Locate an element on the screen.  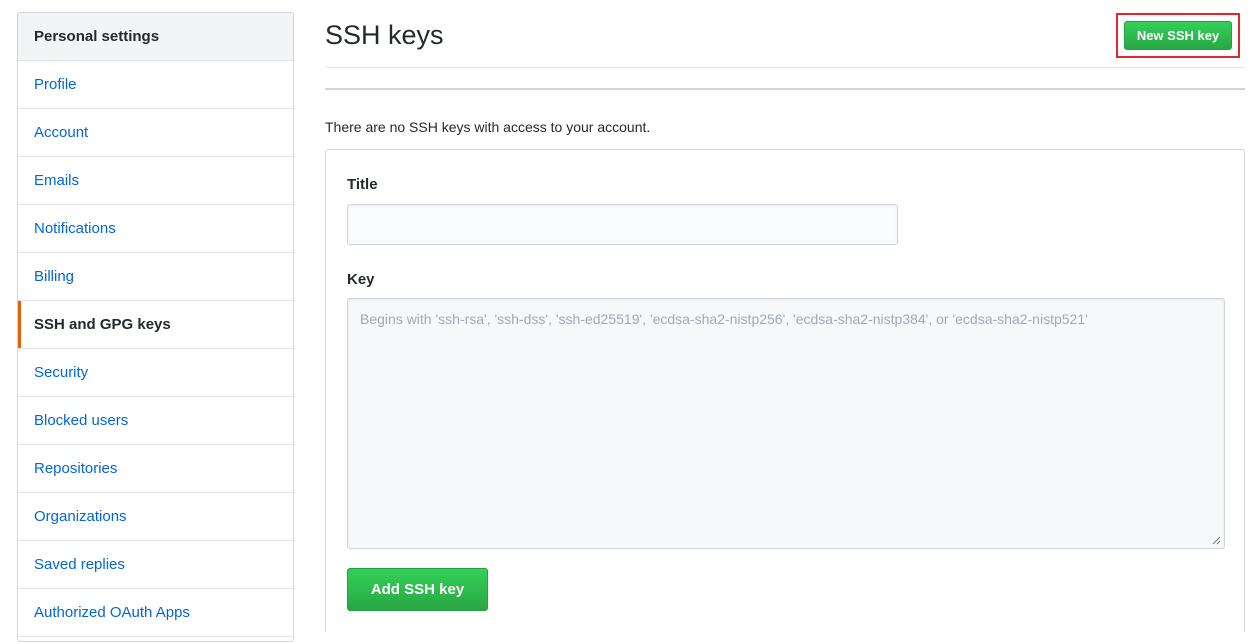
sidebar-item-profile: Profile is located at coordinates (155, 85).